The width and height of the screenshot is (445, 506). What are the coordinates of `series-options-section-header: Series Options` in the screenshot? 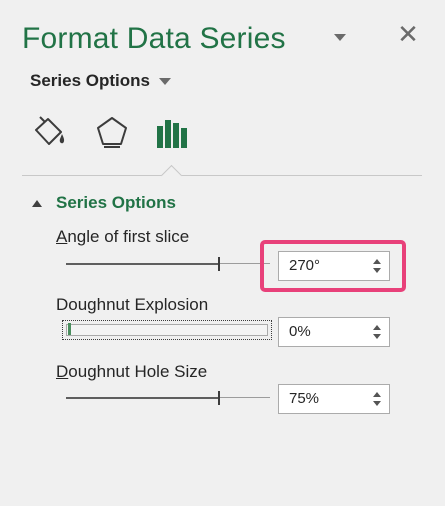 It's located at (104, 203).